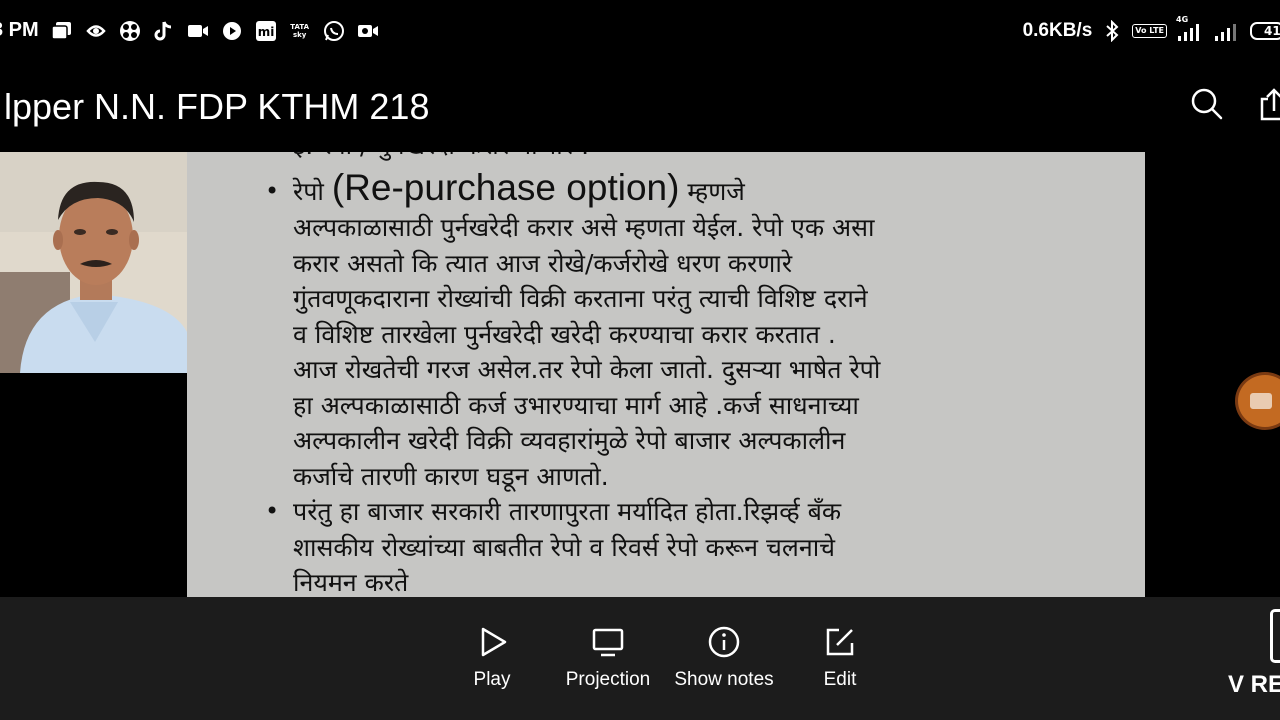 The height and width of the screenshot is (720, 1280). What do you see at coordinates (96, 31) in the screenshot?
I see `whirlpool-icon` at bounding box center [96, 31].